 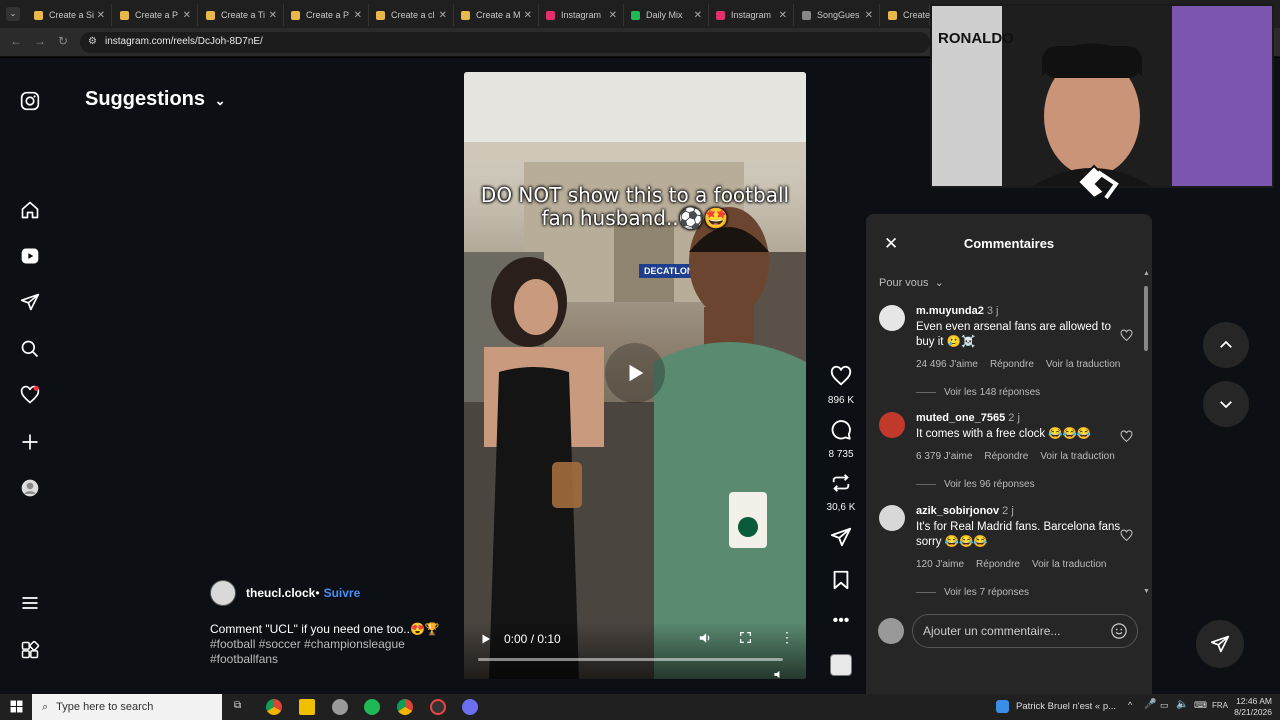 What do you see at coordinates (16, 709) in the screenshot?
I see `windows-start-icon` at bounding box center [16, 709].